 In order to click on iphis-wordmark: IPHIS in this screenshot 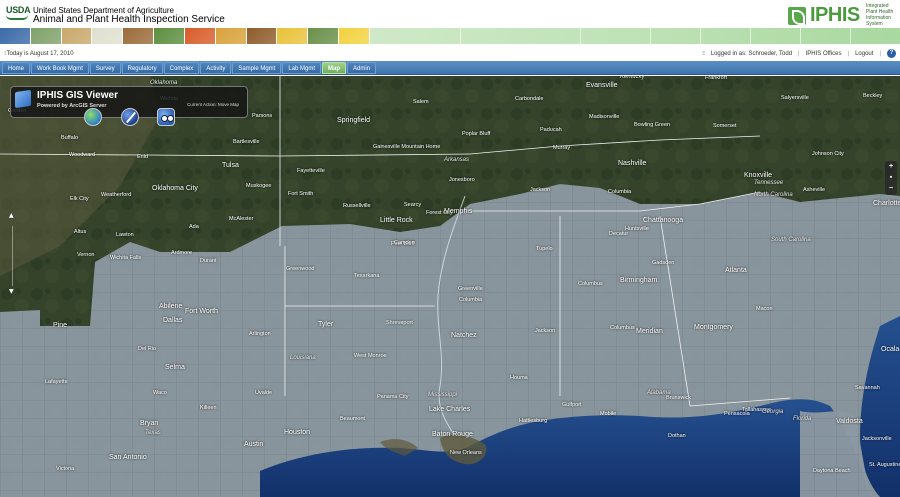, I will do `click(835, 15)`.